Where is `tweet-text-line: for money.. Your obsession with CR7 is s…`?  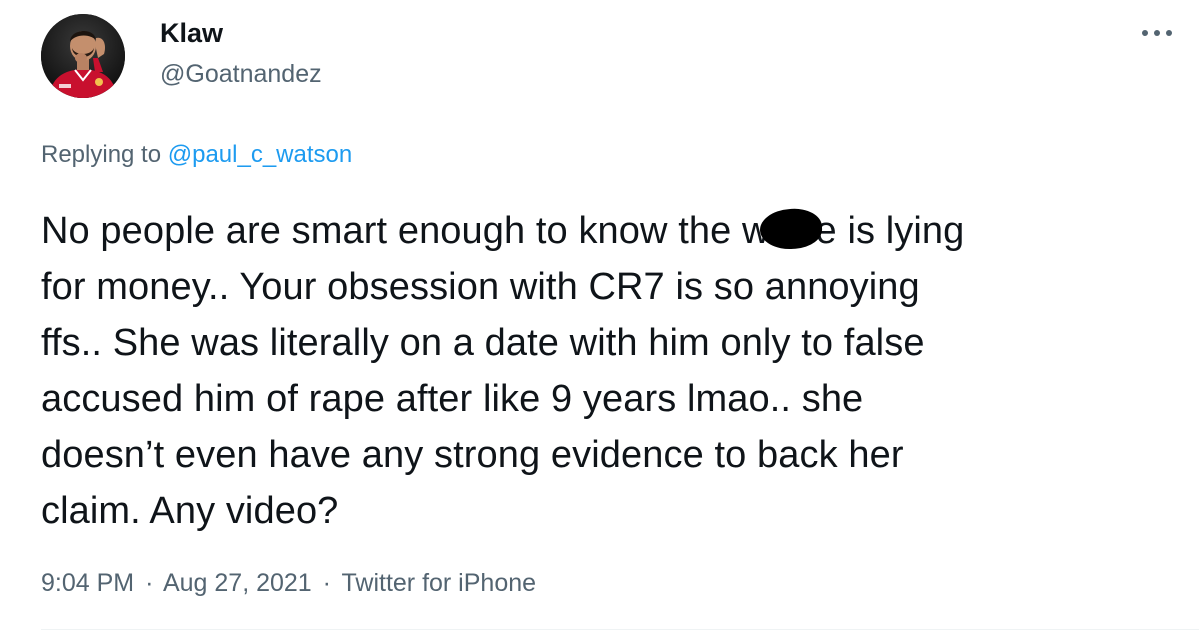 tweet-text-line: for money.. Your obsession with CR7 is s… is located at coordinates (480, 287).